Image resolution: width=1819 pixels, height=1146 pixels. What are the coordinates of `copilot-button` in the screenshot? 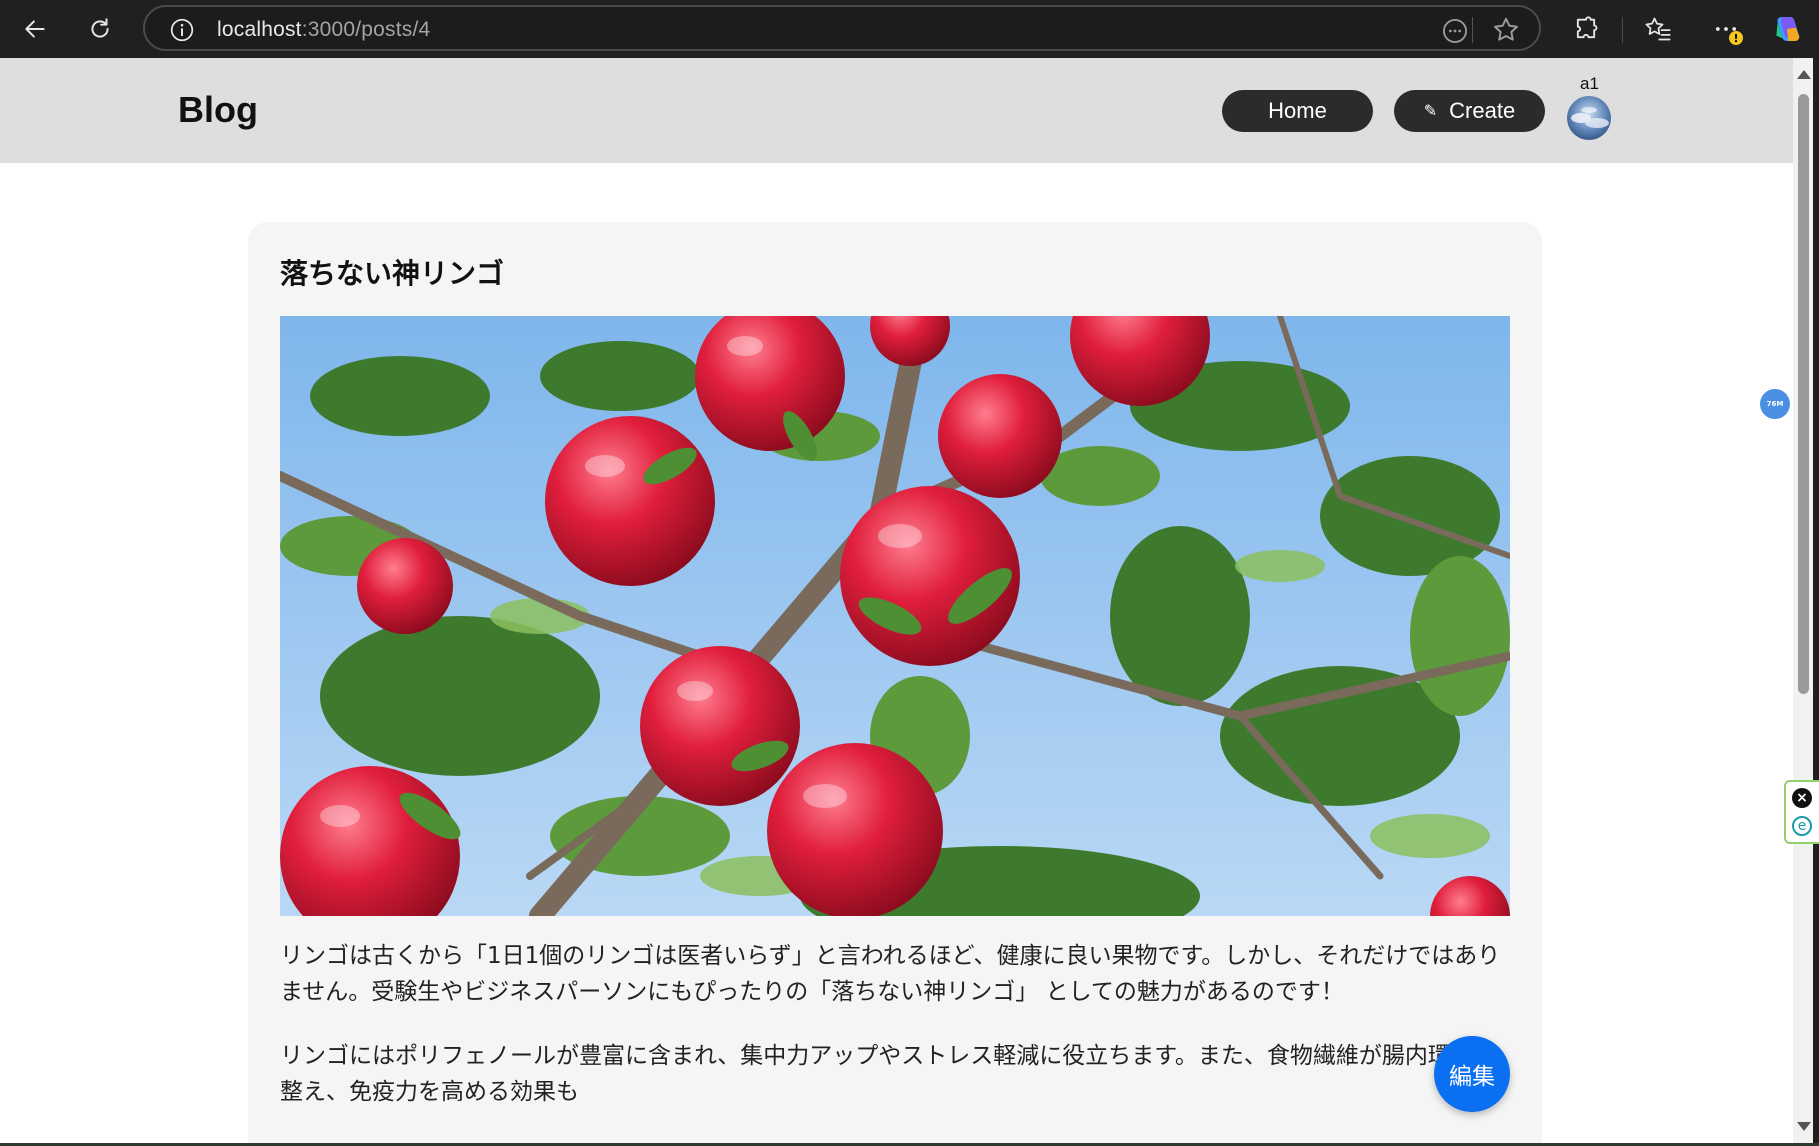 It's located at (1787, 29).